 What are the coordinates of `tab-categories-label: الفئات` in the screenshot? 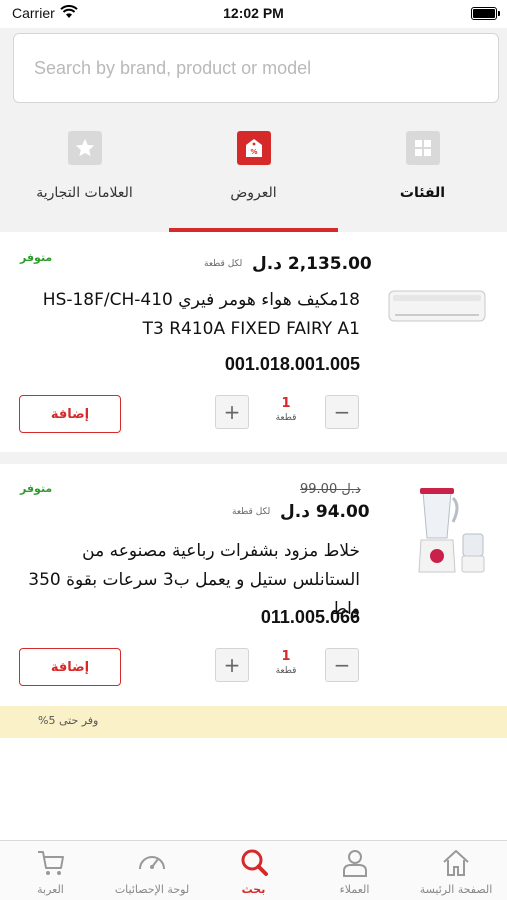 It's located at (422, 193).